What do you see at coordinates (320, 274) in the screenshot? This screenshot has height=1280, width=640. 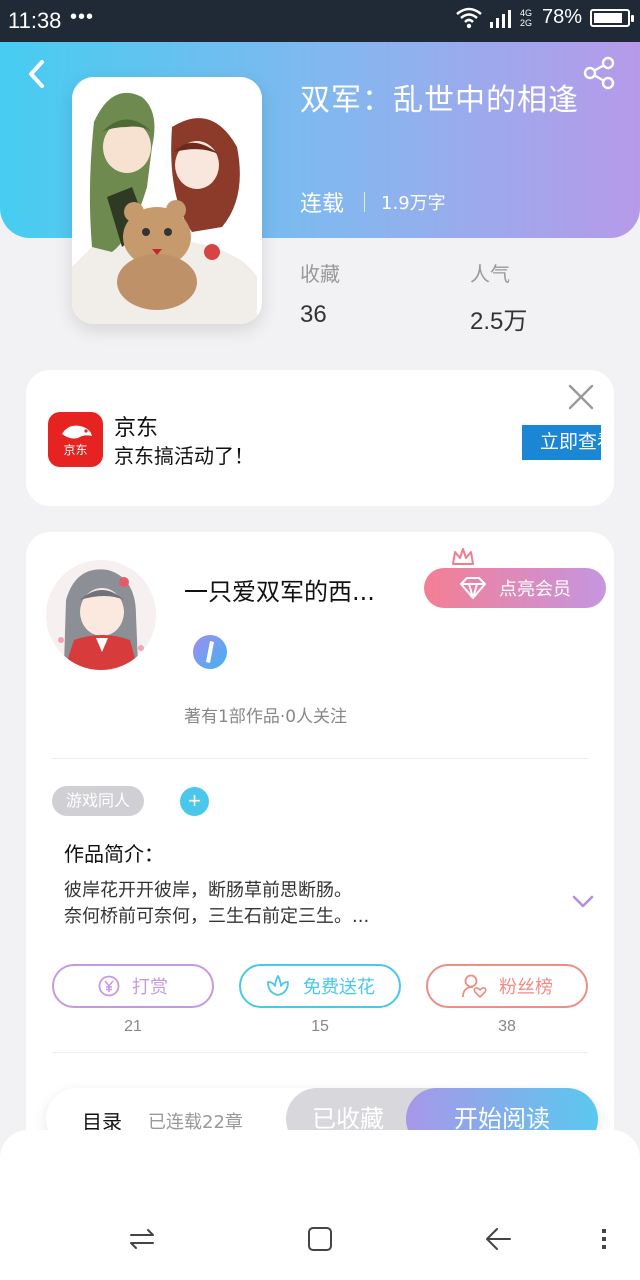 I see `stat-label: 收藏` at bounding box center [320, 274].